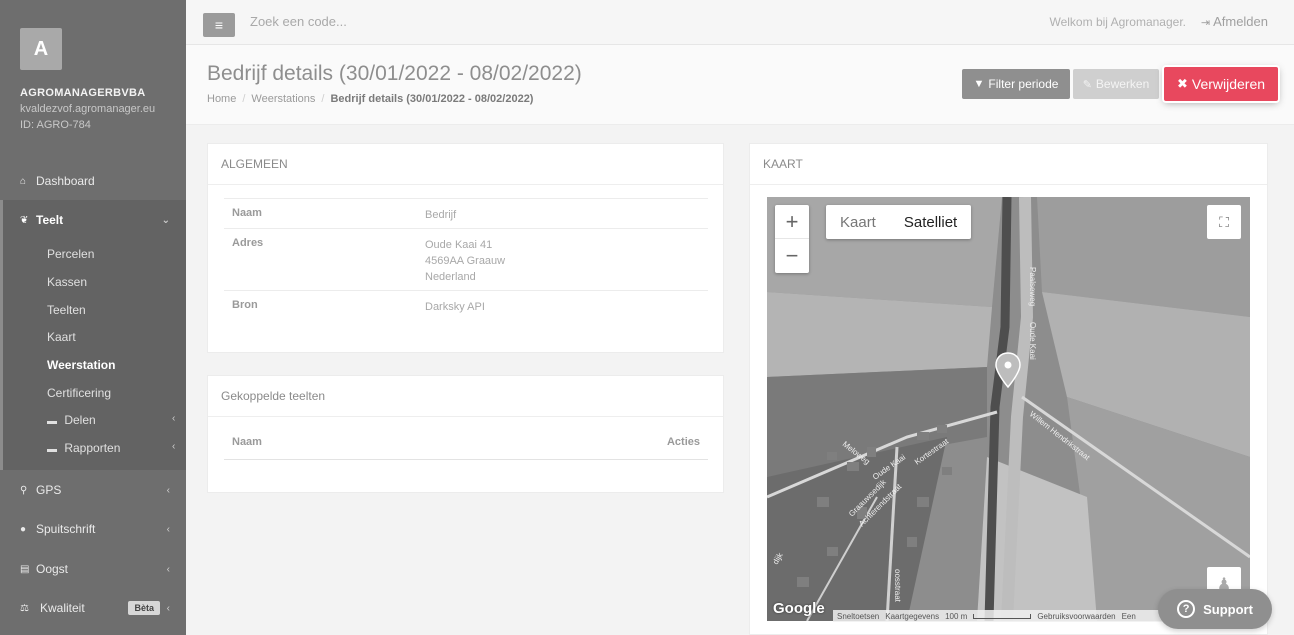  I want to click on edit-button: ✎ Bewerken, so click(1116, 84).